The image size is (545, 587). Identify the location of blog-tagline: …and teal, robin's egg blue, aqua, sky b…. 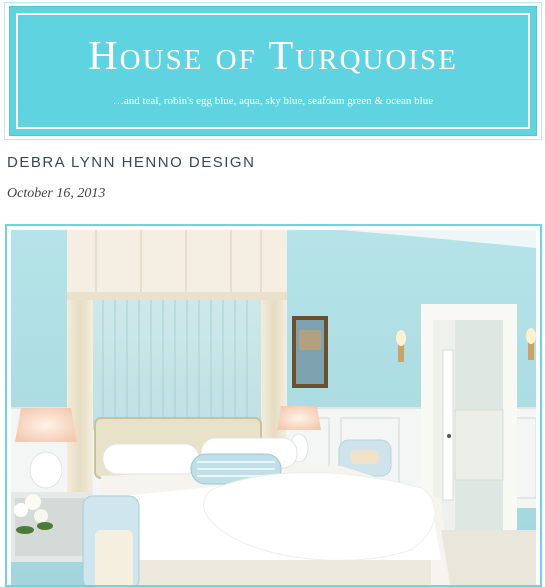
(273, 101).